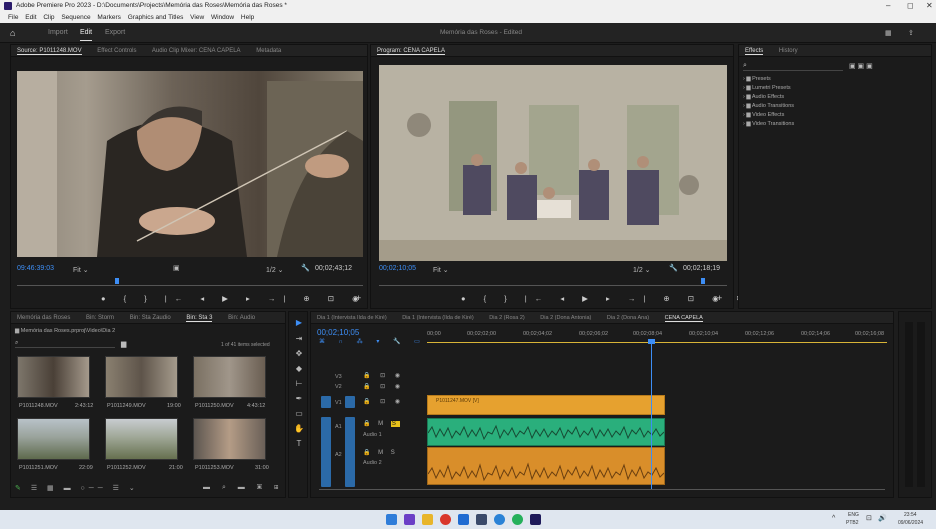 This screenshot has height=529, width=936. What do you see at coordinates (116, 51) in the screenshot?
I see `tab-effect-controls: Effect Controls` at bounding box center [116, 51].